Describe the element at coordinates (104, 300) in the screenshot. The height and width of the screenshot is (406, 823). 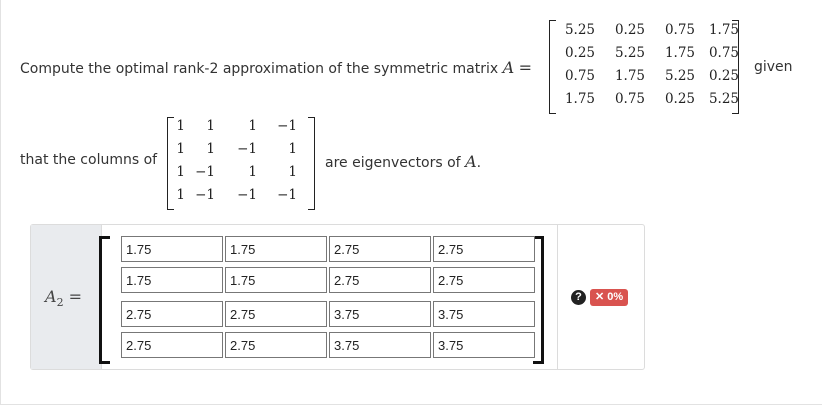
I see `answer-left-bracket` at that location.